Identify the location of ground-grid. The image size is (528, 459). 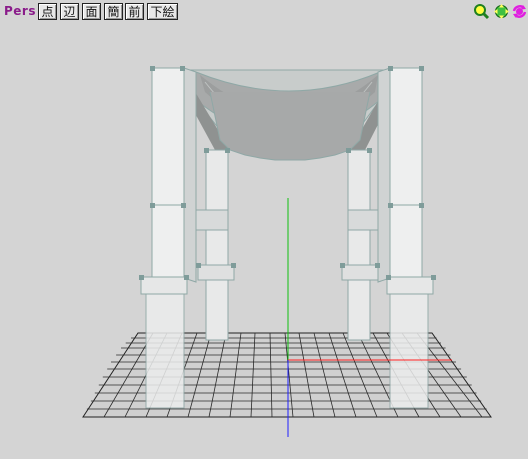
(287, 375).